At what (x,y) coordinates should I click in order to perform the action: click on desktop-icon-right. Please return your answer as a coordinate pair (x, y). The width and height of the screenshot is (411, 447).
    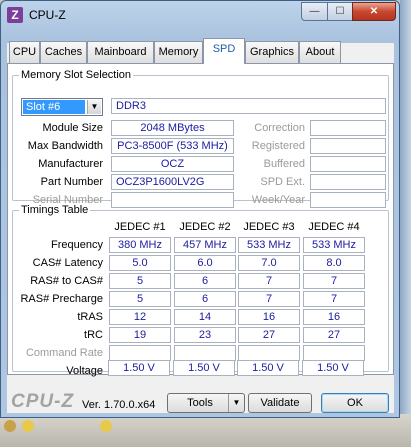
    Looking at the image, I should click on (106, 426).